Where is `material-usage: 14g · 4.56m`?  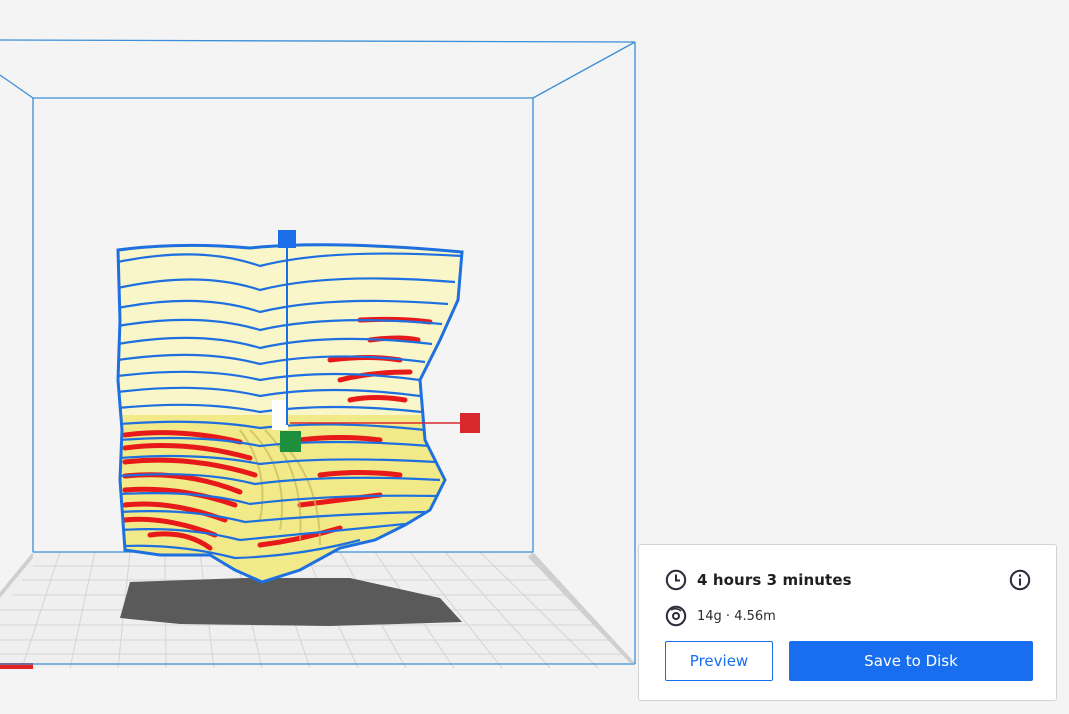
material-usage: 14g · 4.56m is located at coordinates (736, 616).